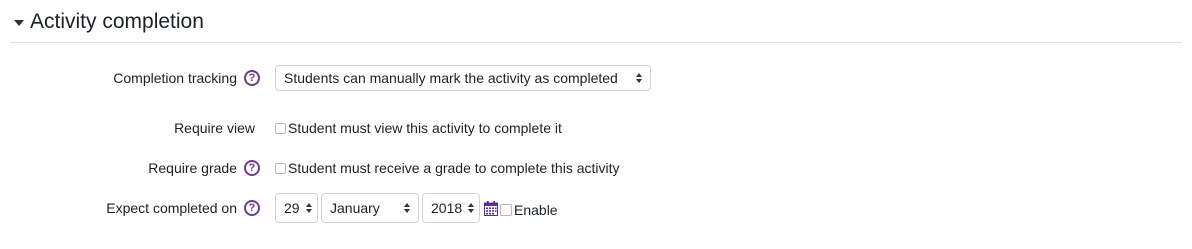  What do you see at coordinates (171, 208) in the screenshot?
I see `expect-completed-label: Expect completed on` at bounding box center [171, 208].